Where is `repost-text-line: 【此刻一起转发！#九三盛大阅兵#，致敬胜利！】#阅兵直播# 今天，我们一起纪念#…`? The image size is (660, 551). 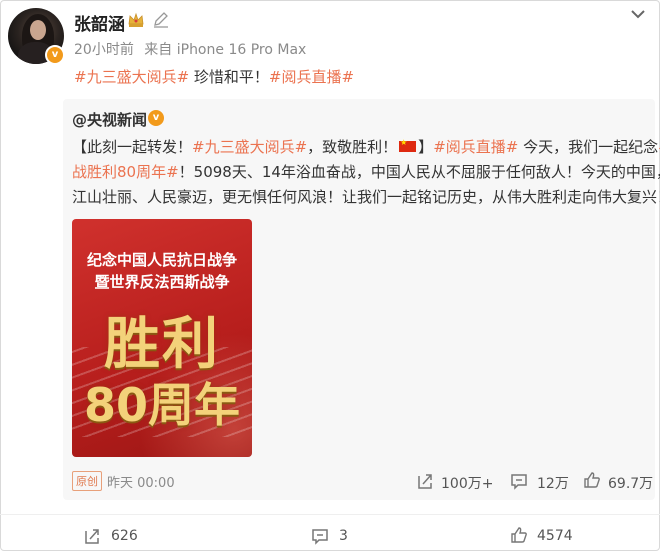 repost-text-line: 【此刻一起转发！#九三盛大阅兵#，致敬胜利！】#阅兵直播# 今天，我们一起纪念#… is located at coordinates (366, 146).